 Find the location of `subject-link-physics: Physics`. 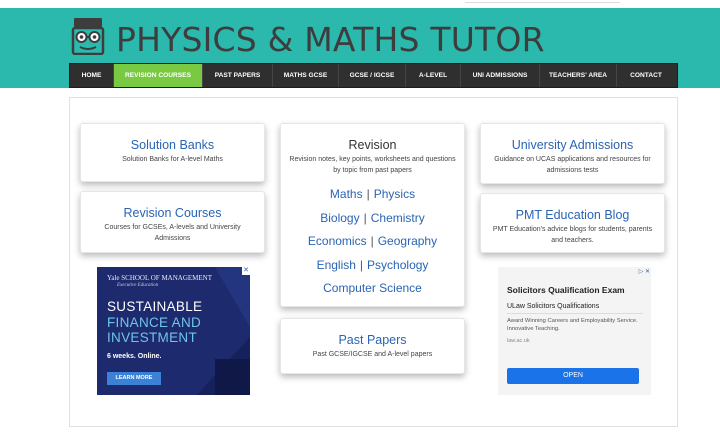

subject-link-physics: Physics is located at coordinates (394, 194).